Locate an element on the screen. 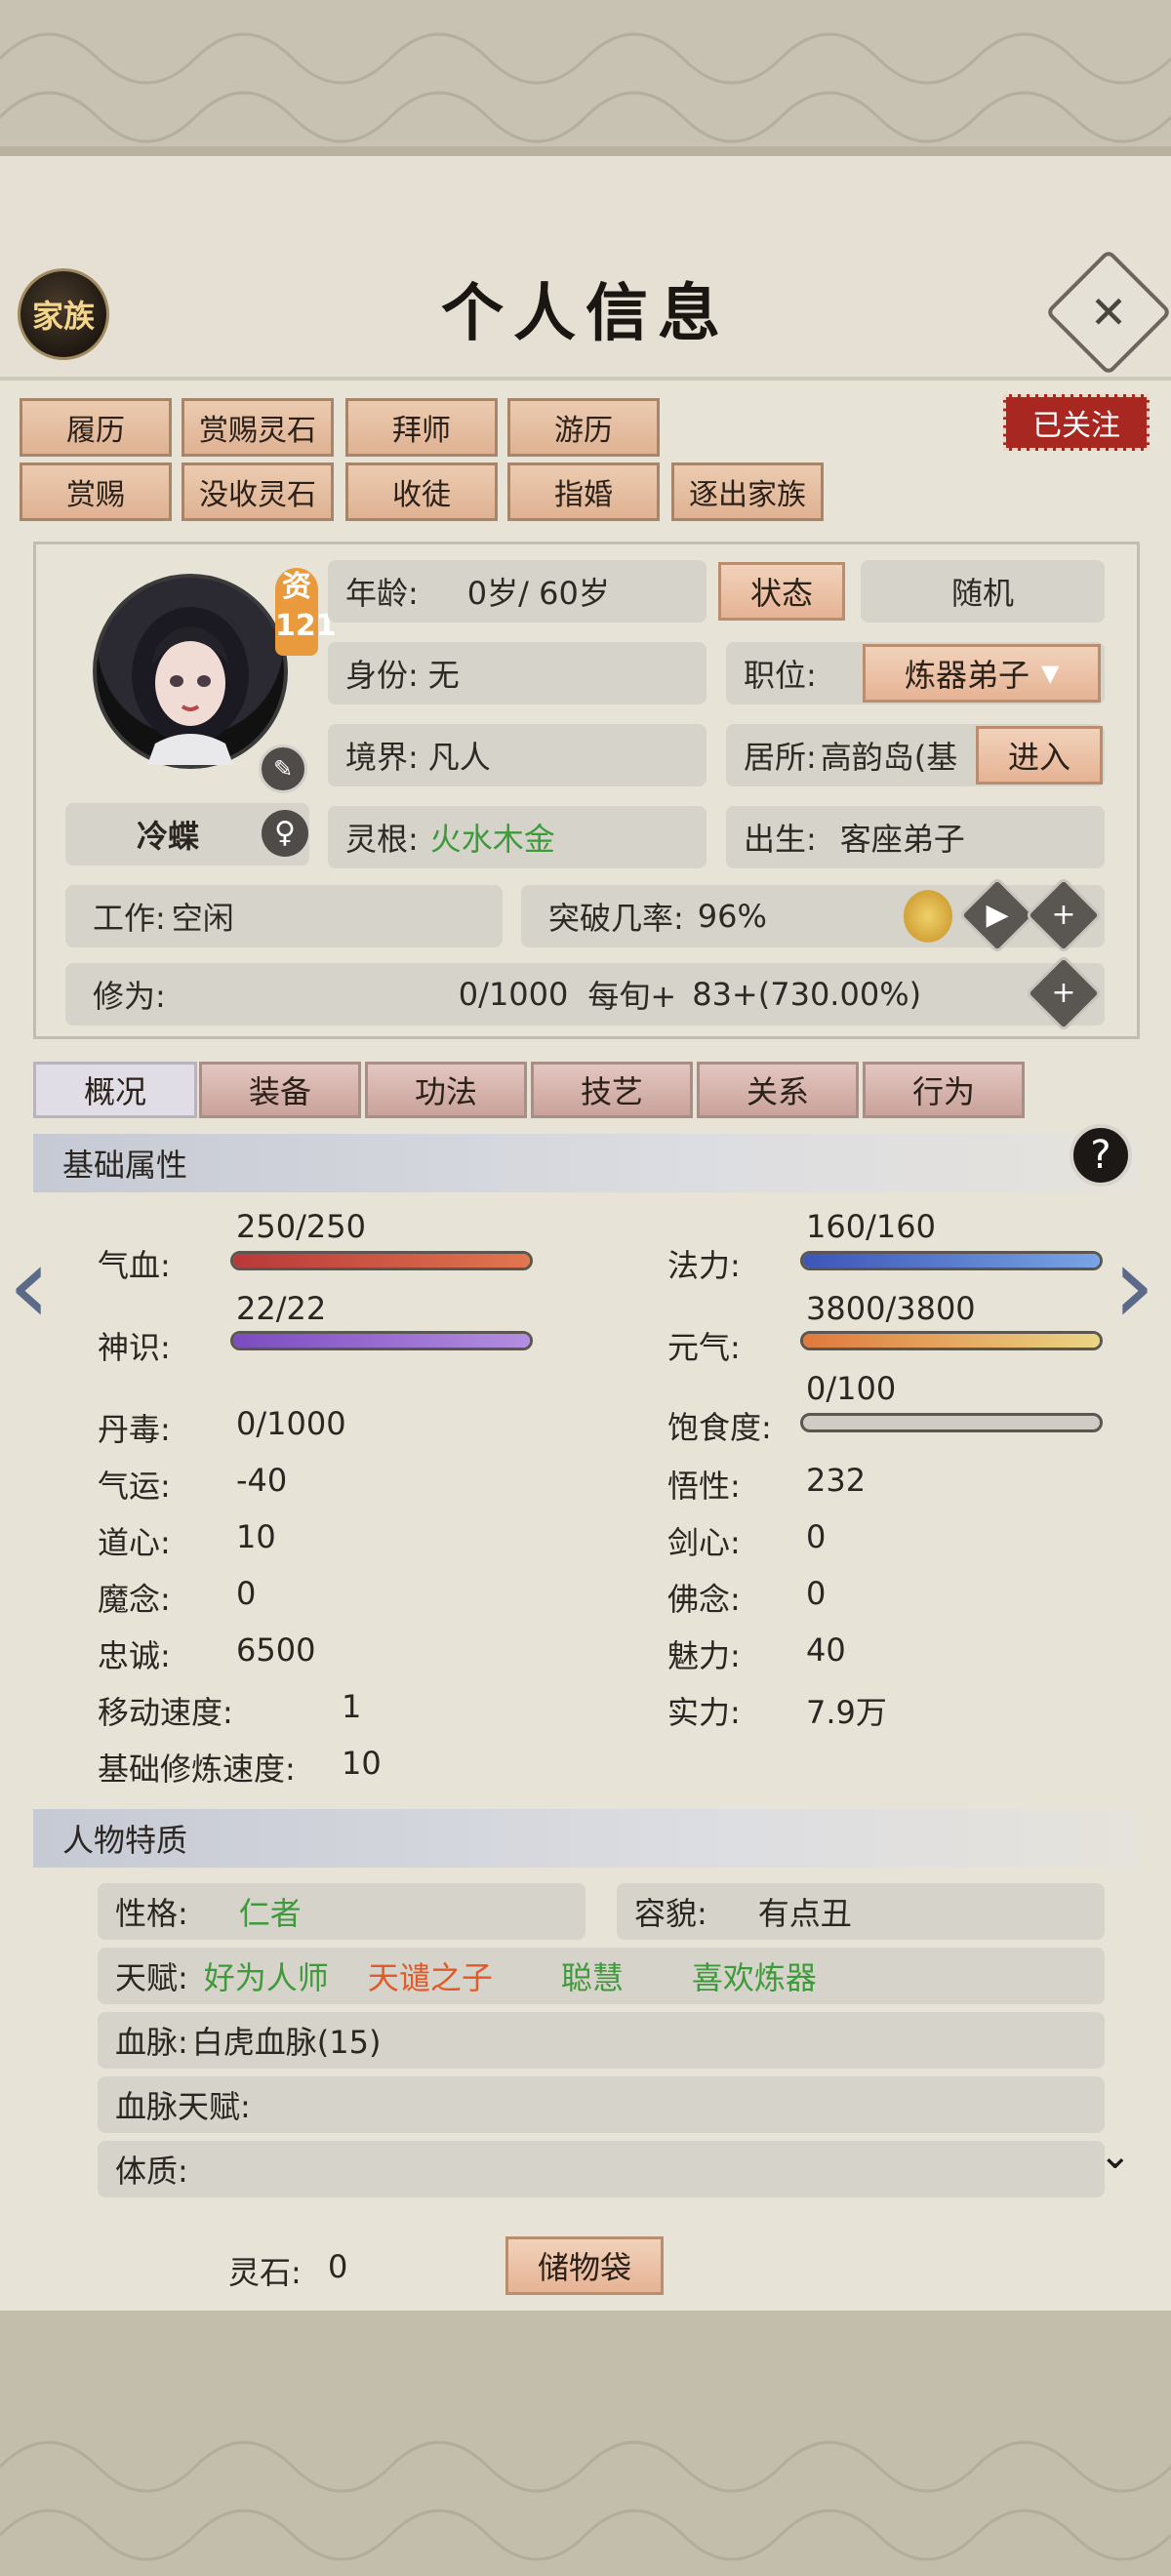 This screenshot has width=1171, height=2576. reward-button: 赏赐 is located at coordinates (96, 492).